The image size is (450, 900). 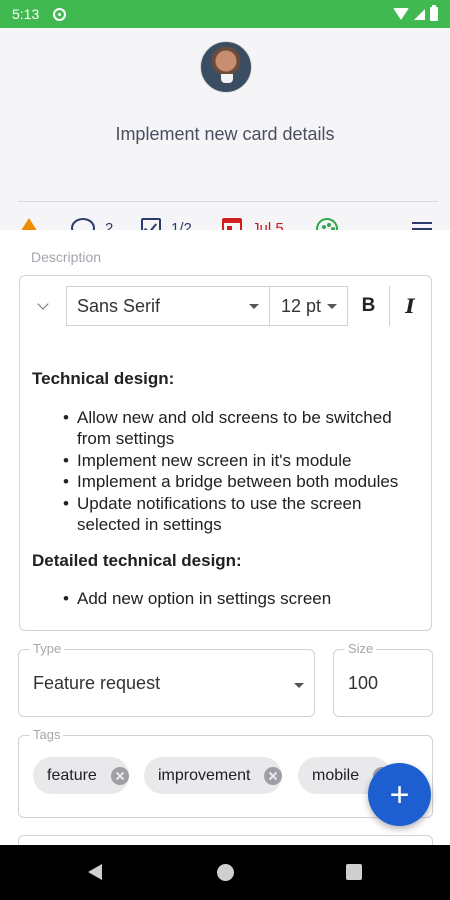 I want to click on list-item: Implement a bridge between both modules, so click(x=245, y=482).